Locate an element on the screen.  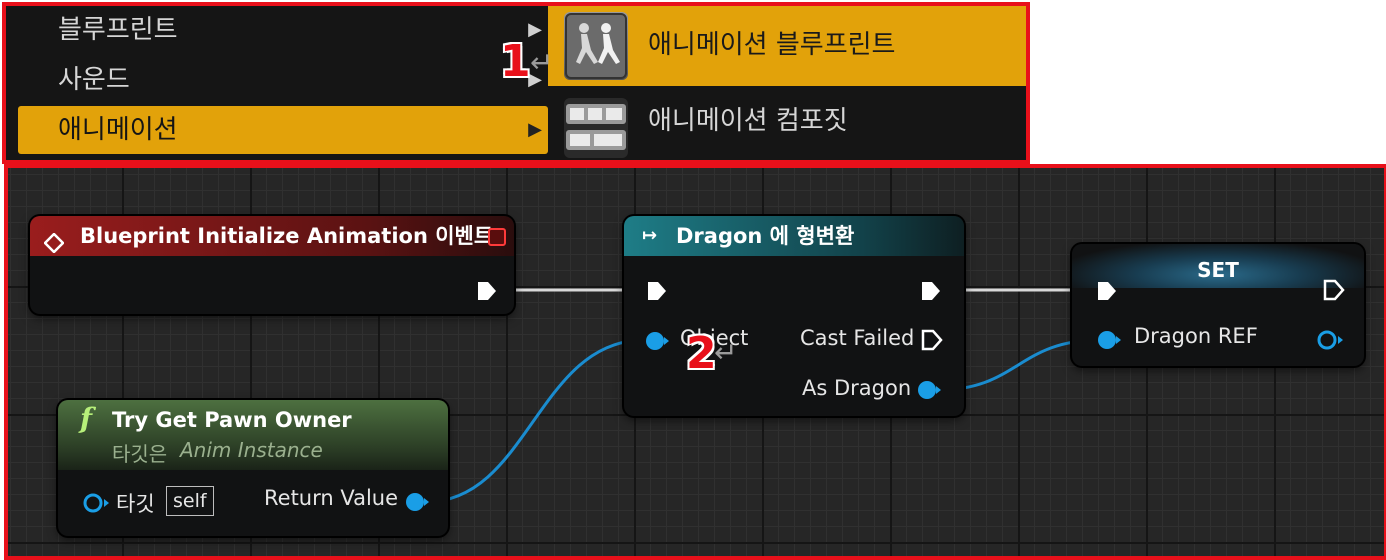
set-node-dragon-ref: SET Dragon REF is located at coordinates (1218, 305).